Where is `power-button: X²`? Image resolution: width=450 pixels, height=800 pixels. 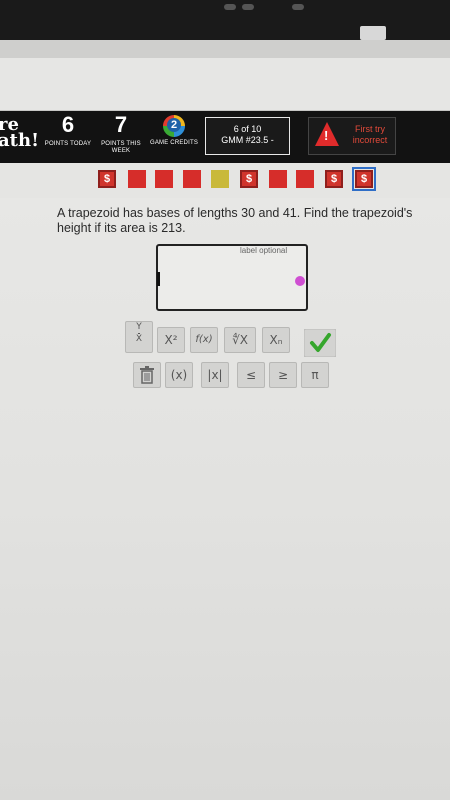 power-button: X² is located at coordinates (171, 340).